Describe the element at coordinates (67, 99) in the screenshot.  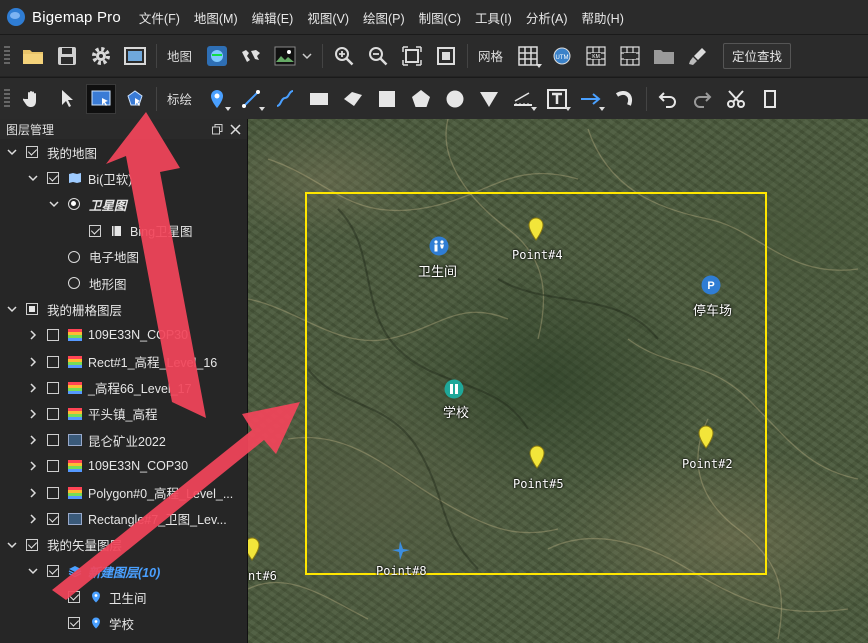
I see `select-button` at that location.